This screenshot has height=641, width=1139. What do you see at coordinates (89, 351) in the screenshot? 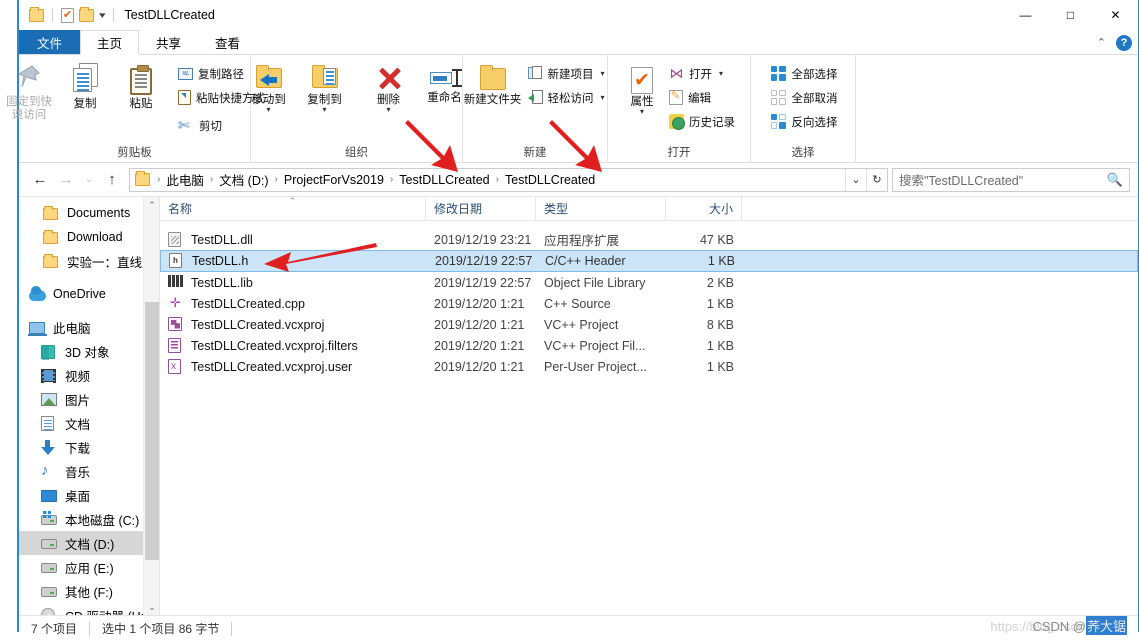
I see `sidebar-item-3d-objects: 3D 对象` at bounding box center [89, 351].